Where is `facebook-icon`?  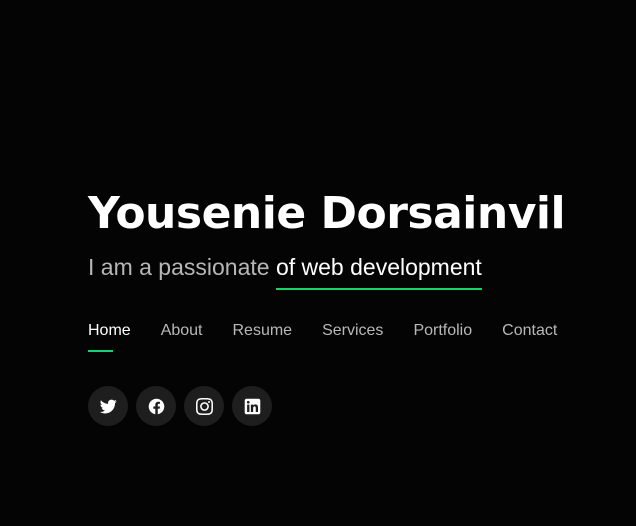
facebook-icon is located at coordinates (156, 406).